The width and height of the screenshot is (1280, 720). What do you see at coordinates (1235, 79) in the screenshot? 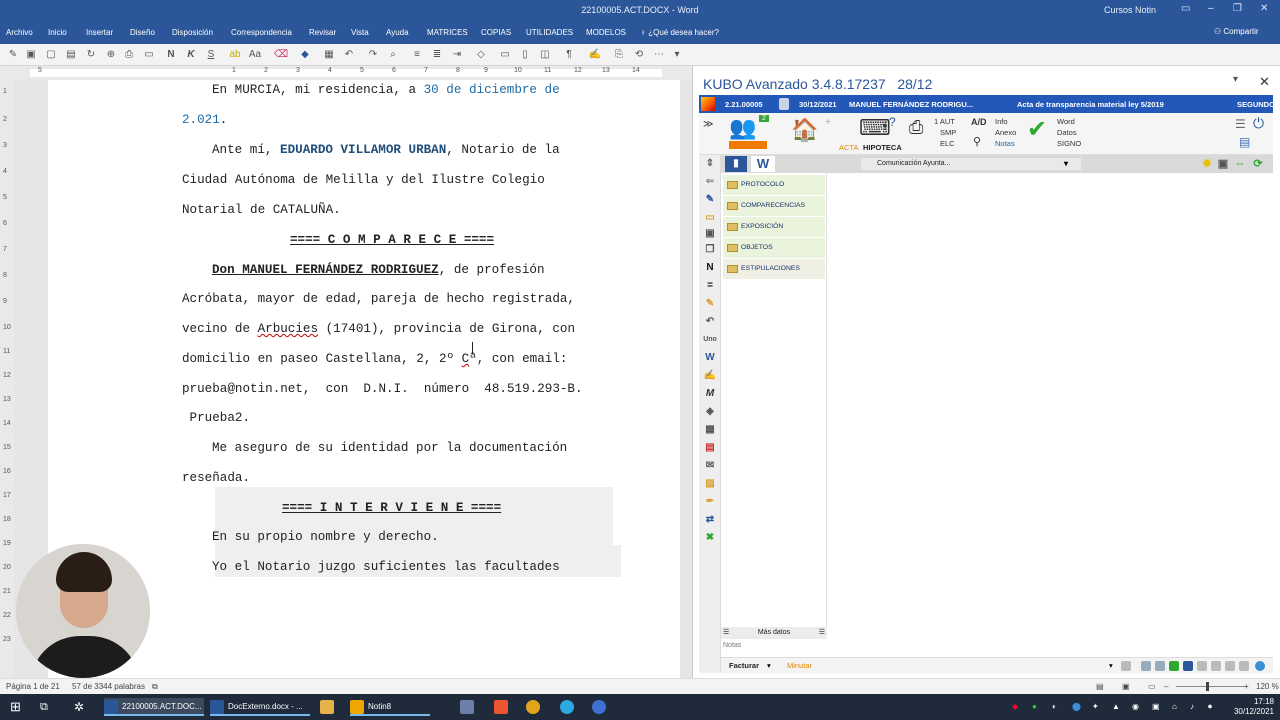
I see `chevron-down-icon: ▾` at bounding box center [1235, 79].